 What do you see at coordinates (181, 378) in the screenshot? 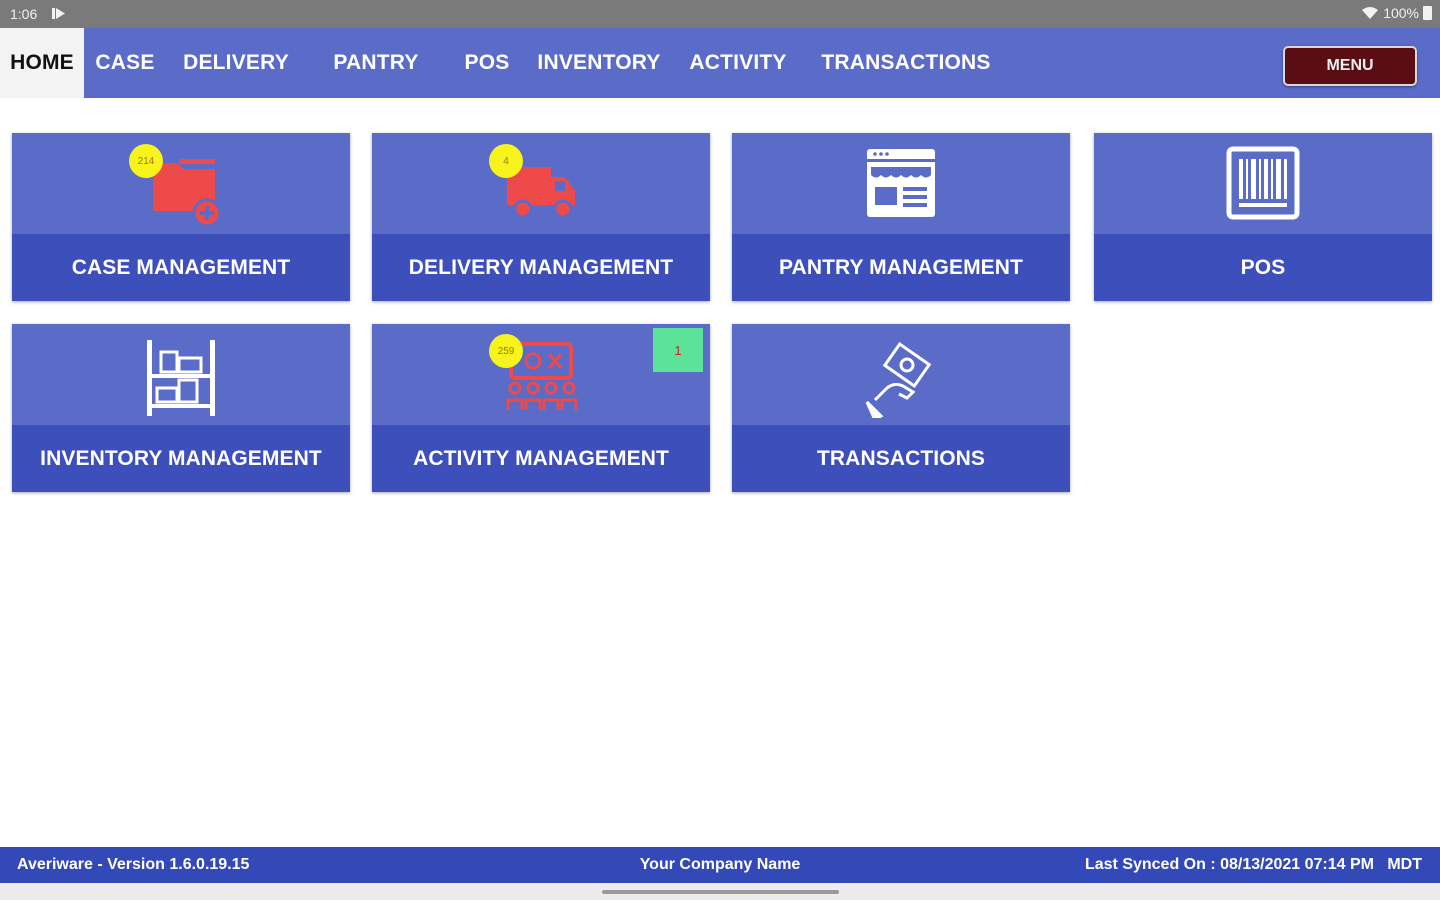
I see `shelf-boxes-icon` at bounding box center [181, 378].